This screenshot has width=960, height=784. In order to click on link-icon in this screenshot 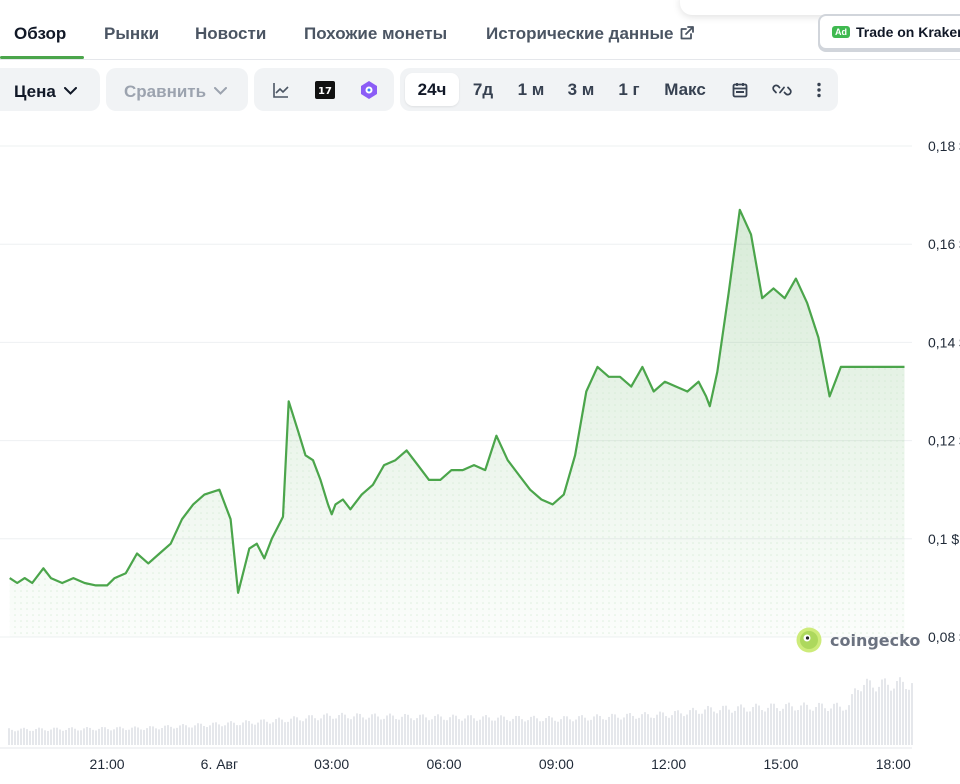, I will do `click(782, 90)`.